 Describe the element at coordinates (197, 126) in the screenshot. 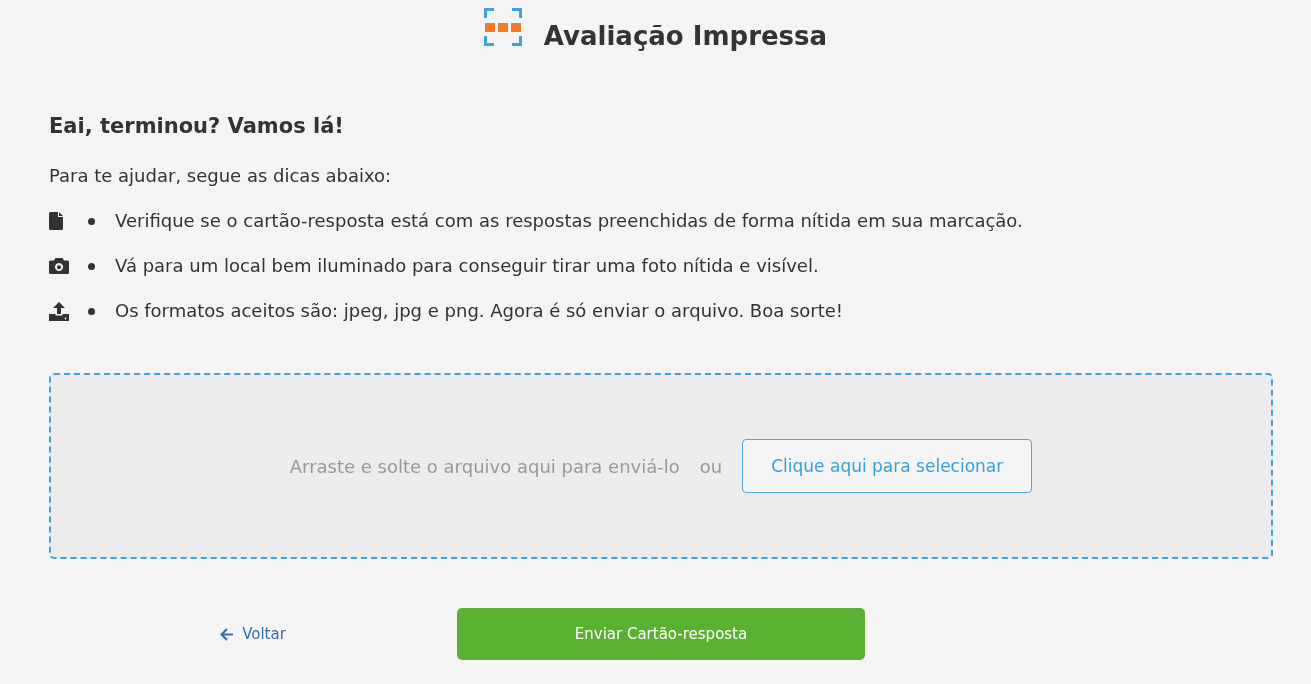

I see `section-heading: Eai, terminou? Vamos lá!` at that location.